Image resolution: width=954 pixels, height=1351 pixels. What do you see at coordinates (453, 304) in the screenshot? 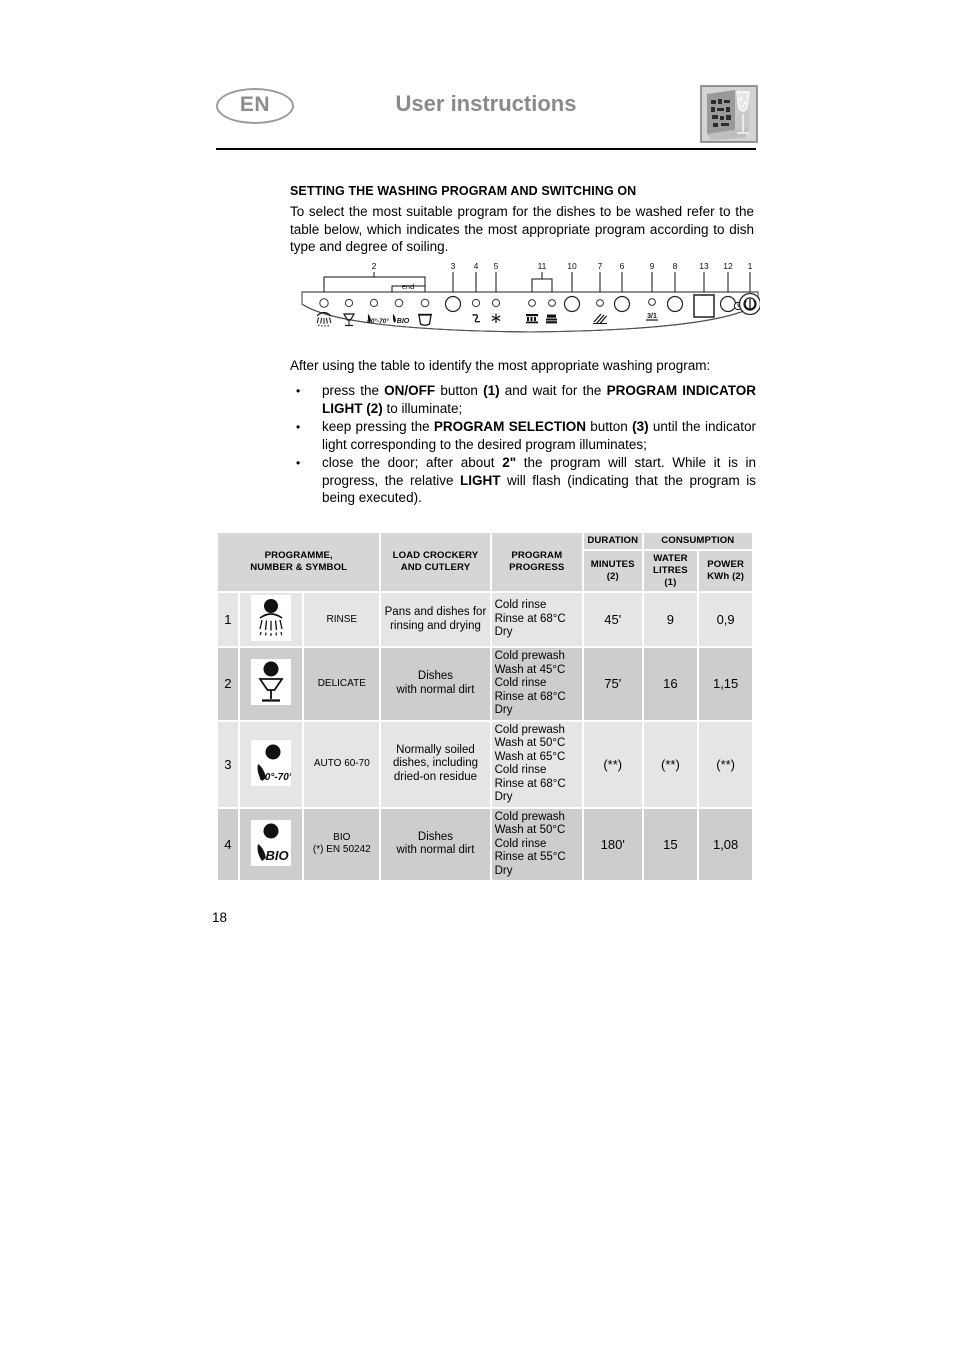
I see `program-selection-button` at bounding box center [453, 304].